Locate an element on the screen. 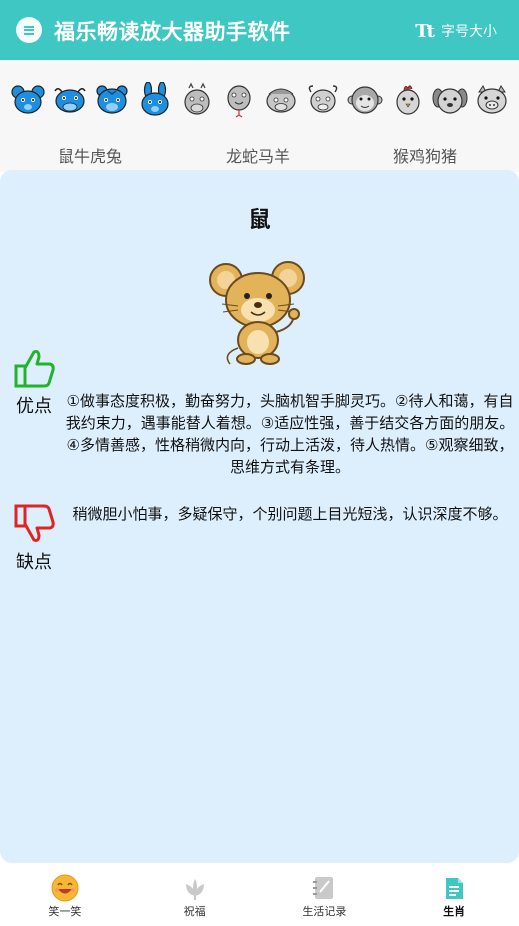  pros-label: 优点 is located at coordinates (34, 406).